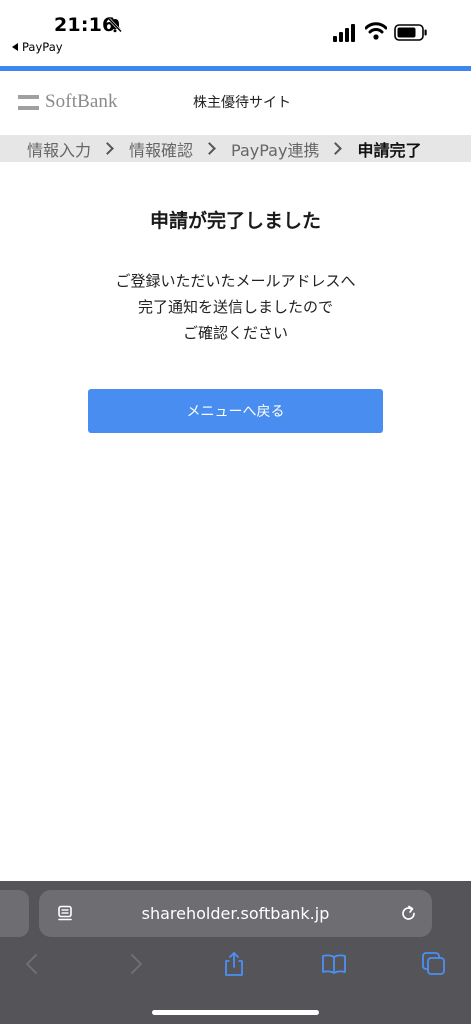 This screenshot has width=471, height=1024. Describe the element at coordinates (14, 913) in the screenshot. I see `previous-tab-preview` at that location.